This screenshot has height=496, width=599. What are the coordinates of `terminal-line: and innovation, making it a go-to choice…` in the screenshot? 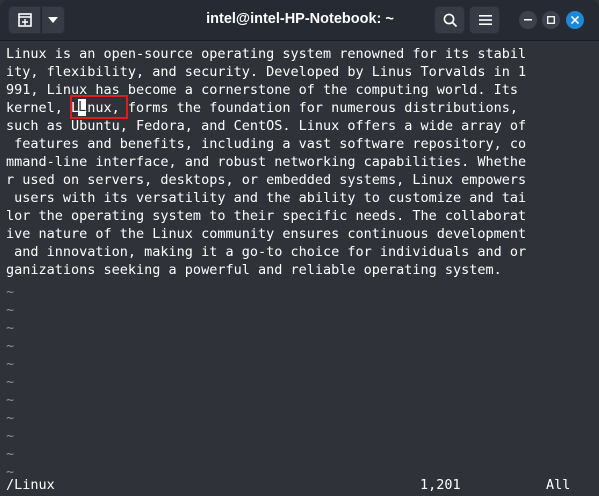 It's located at (266, 252).